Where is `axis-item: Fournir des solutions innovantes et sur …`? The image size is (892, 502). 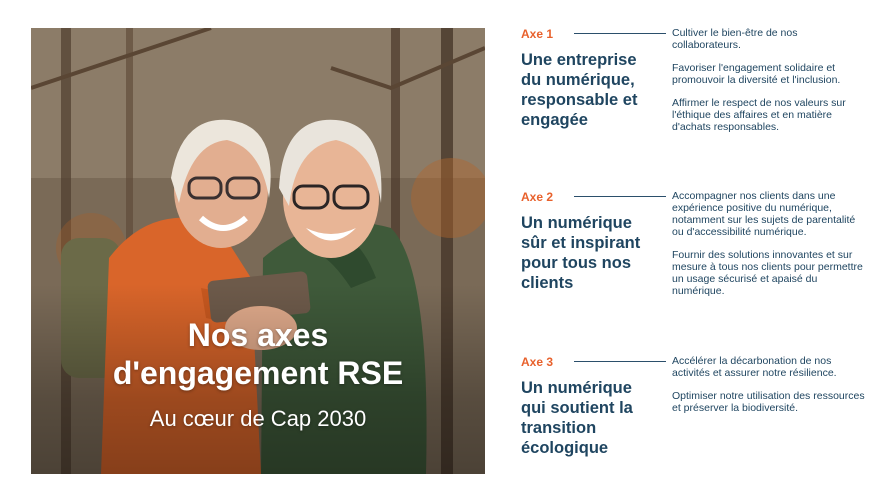
axis-item: Fournir des solutions innovantes et sur … is located at coordinates (767, 273).